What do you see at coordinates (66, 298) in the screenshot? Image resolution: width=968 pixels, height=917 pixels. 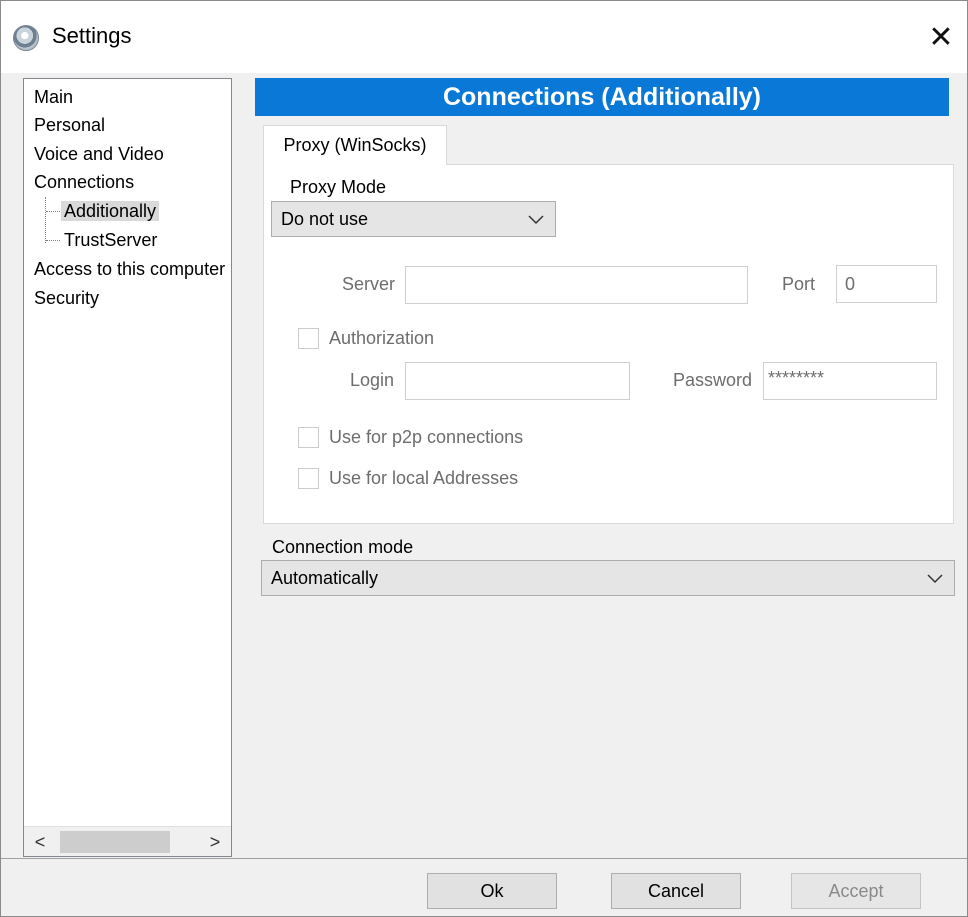 I see `tree-item-security: Security` at bounding box center [66, 298].